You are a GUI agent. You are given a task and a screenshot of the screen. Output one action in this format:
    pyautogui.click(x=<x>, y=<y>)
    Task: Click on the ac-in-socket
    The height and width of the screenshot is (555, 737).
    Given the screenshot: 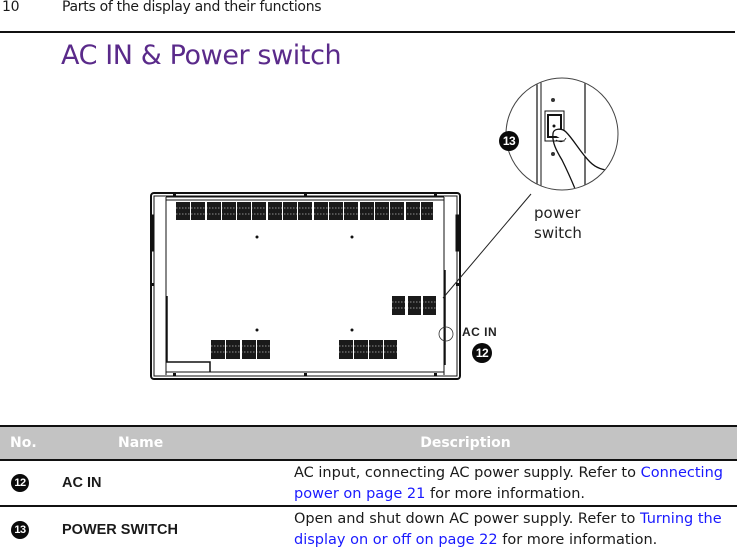 What is the action you would take?
    pyautogui.click(x=446, y=334)
    